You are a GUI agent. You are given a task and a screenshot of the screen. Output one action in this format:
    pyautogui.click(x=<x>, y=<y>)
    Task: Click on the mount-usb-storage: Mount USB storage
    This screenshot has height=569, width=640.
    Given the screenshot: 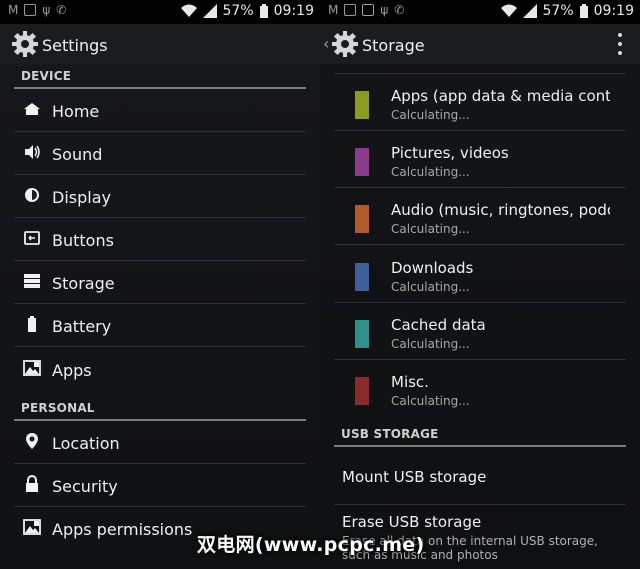 What is the action you would take?
    pyautogui.click(x=414, y=477)
    